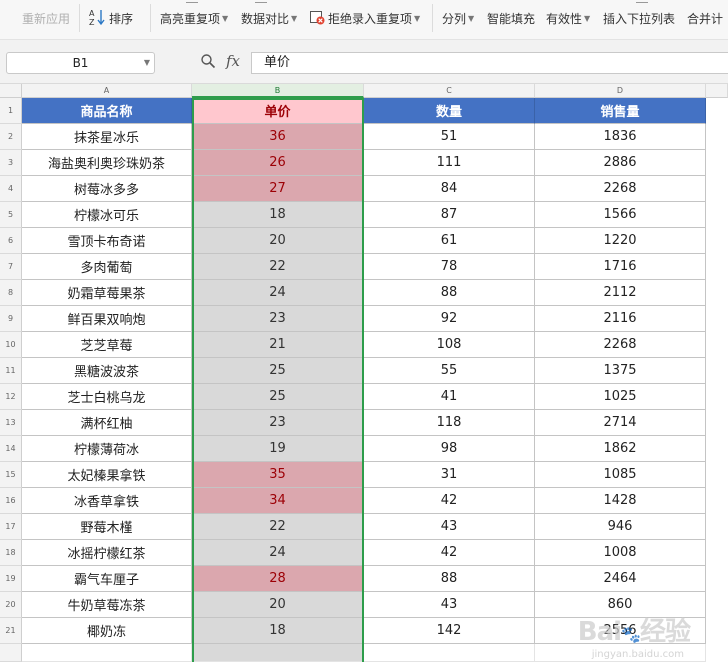 The height and width of the screenshot is (662, 728). I want to click on product-name-cell: 冰香草拿铁, so click(107, 501).